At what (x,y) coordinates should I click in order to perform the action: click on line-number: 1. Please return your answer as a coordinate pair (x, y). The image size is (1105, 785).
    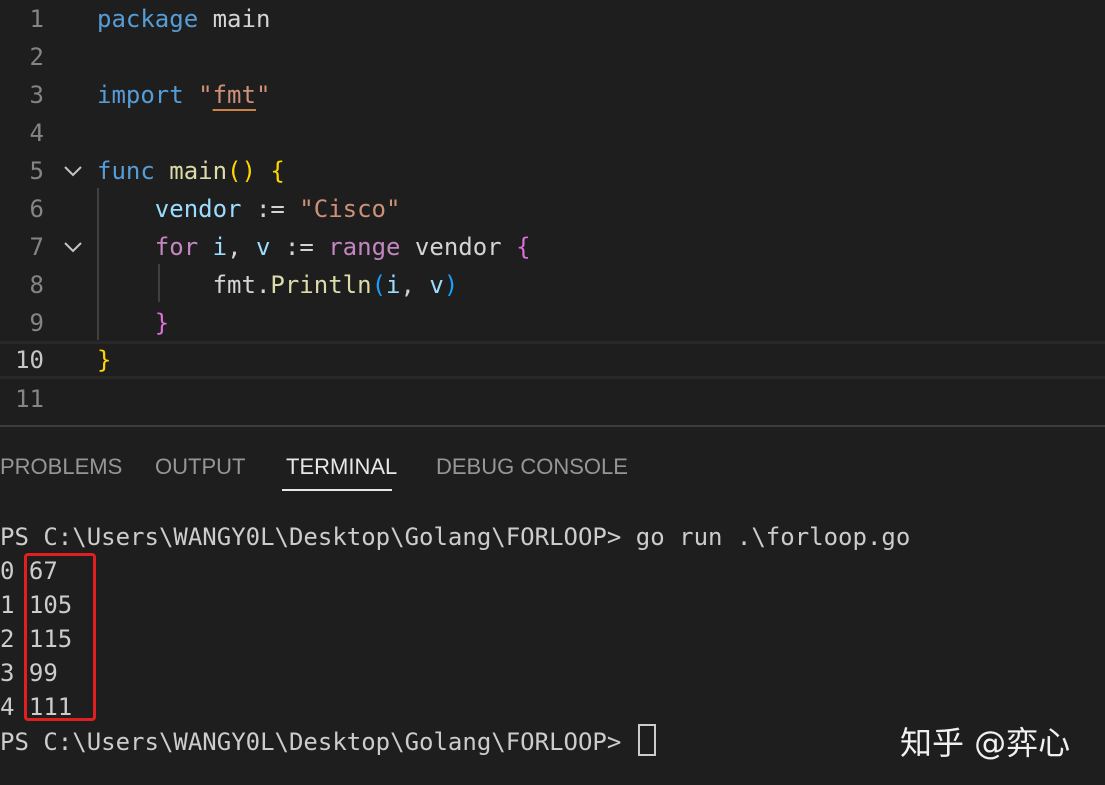
    Looking at the image, I should click on (36, 19).